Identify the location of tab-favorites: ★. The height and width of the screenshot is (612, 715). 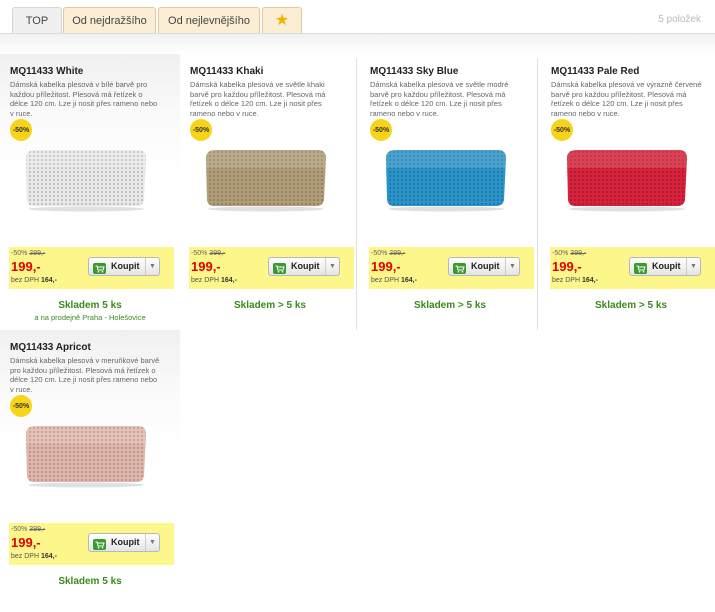
(282, 20).